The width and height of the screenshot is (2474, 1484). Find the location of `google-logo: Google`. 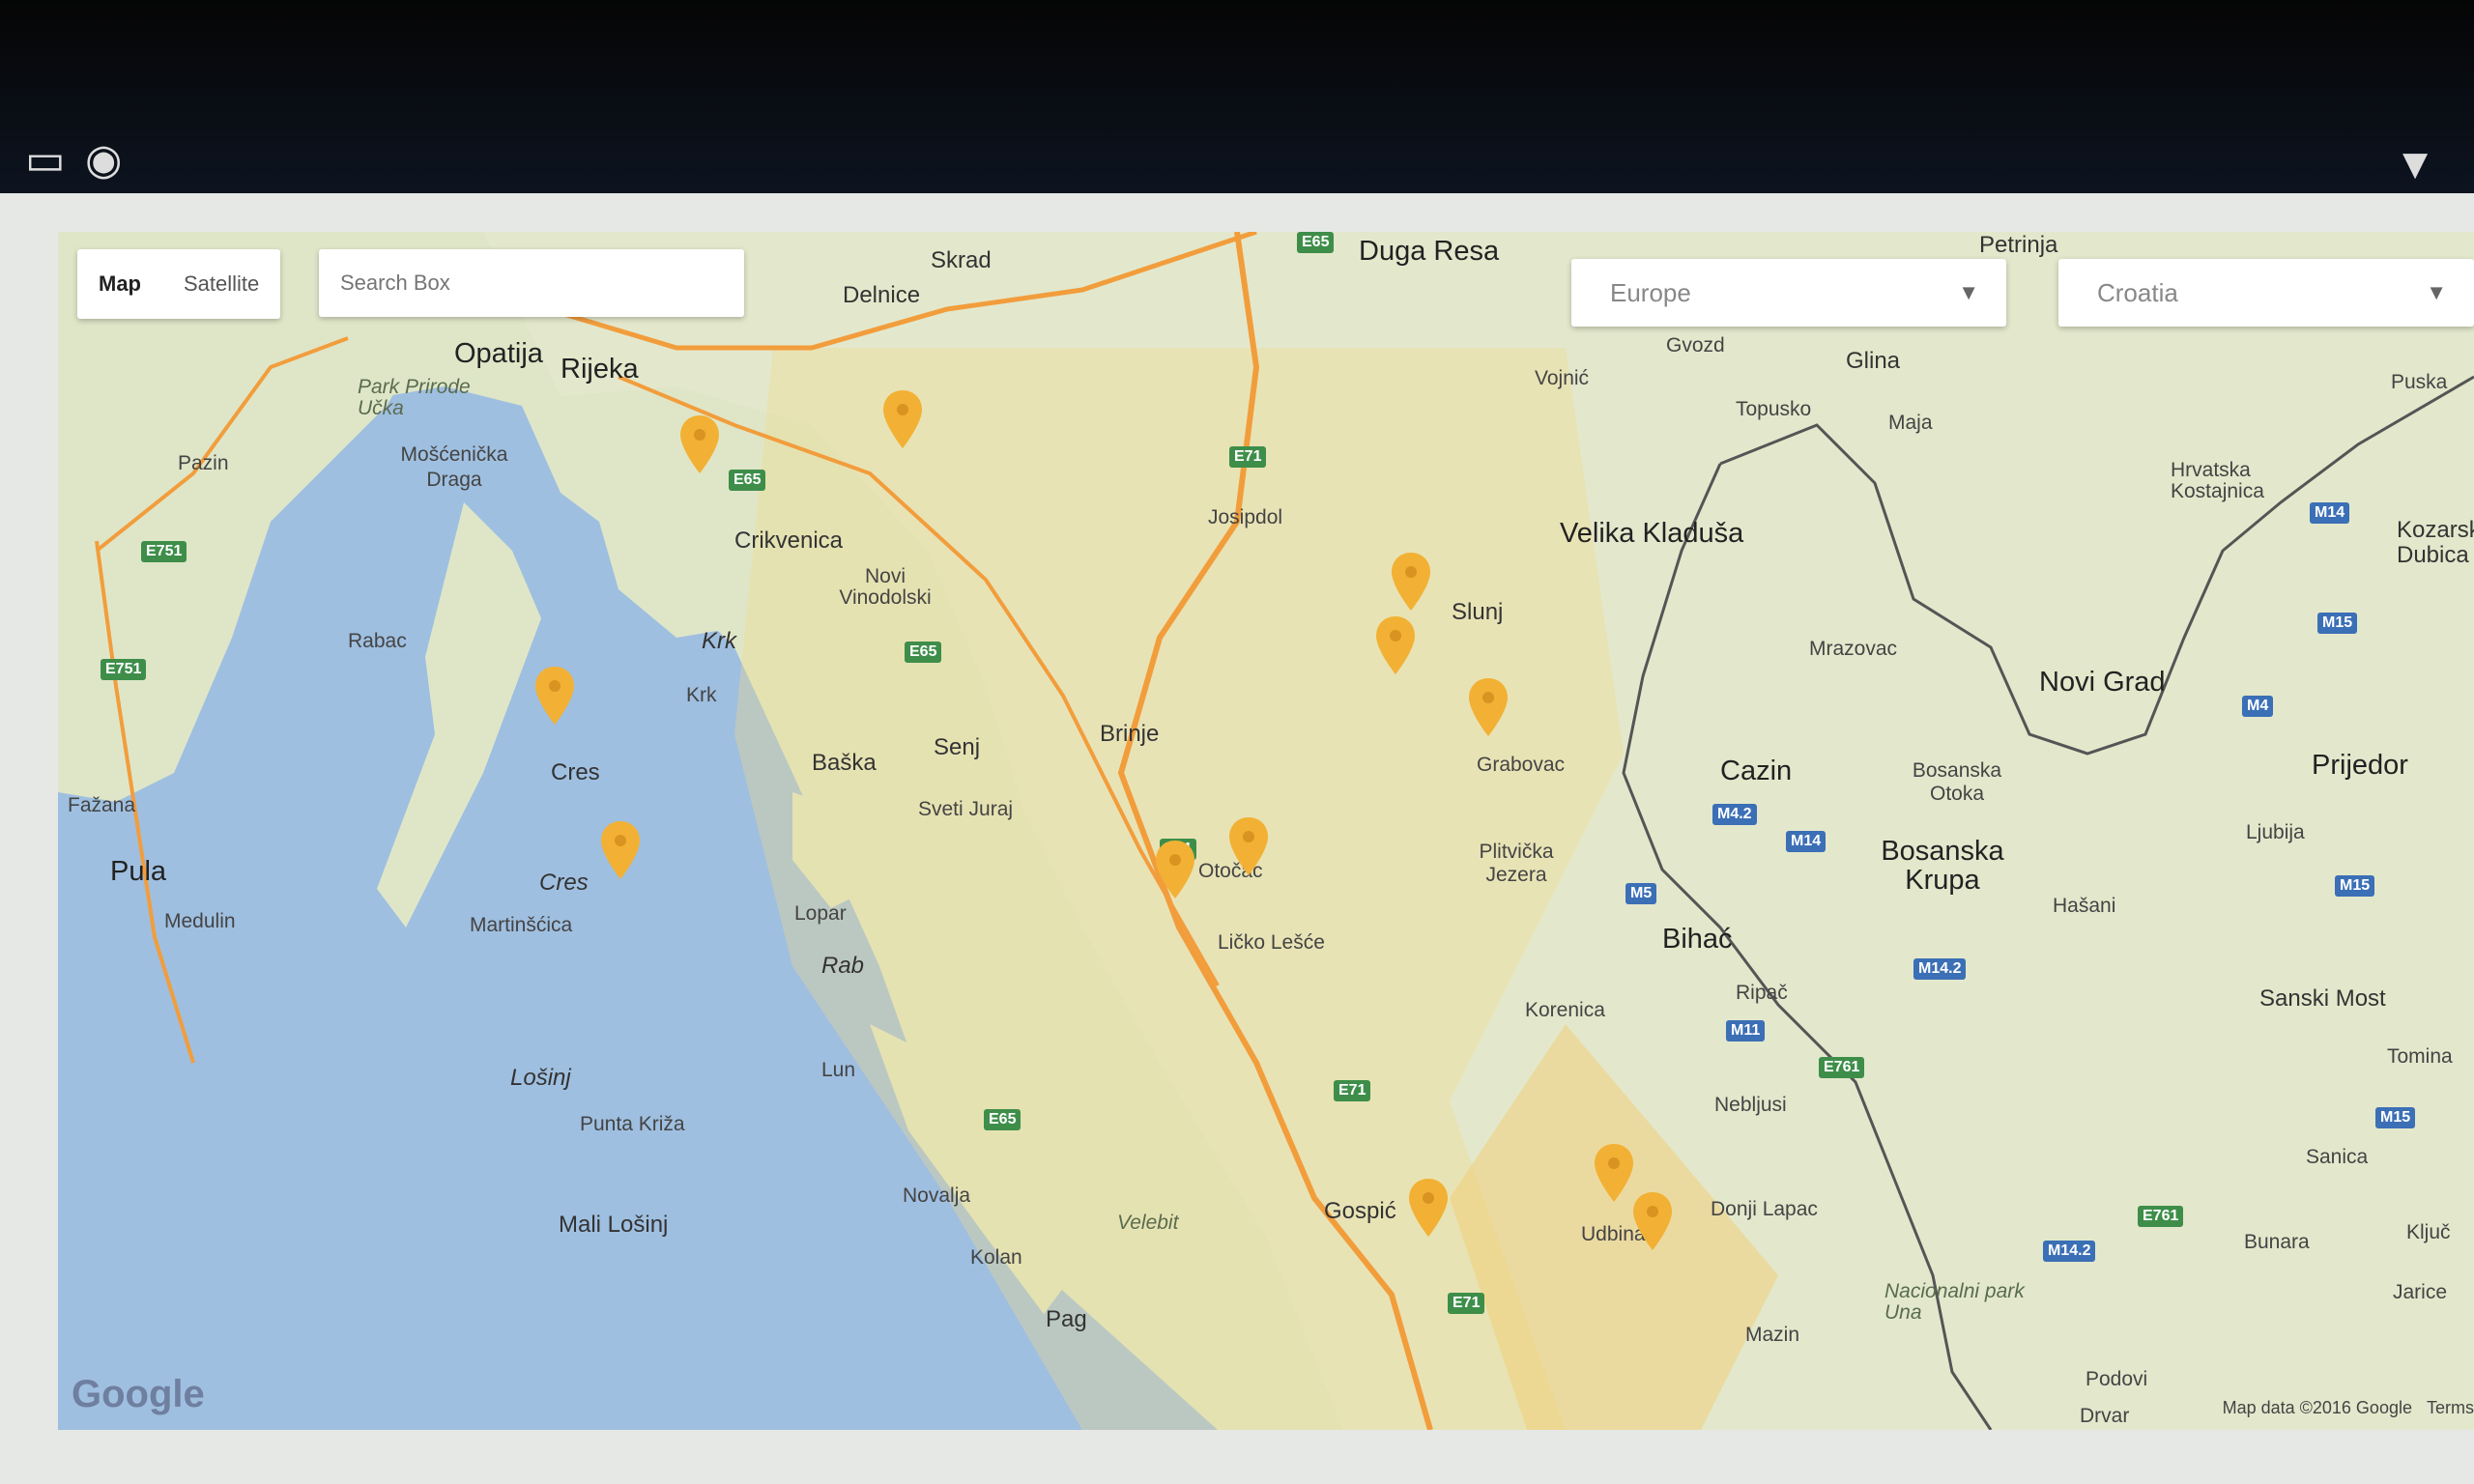

google-logo: Google is located at coordinates (138, 1394).